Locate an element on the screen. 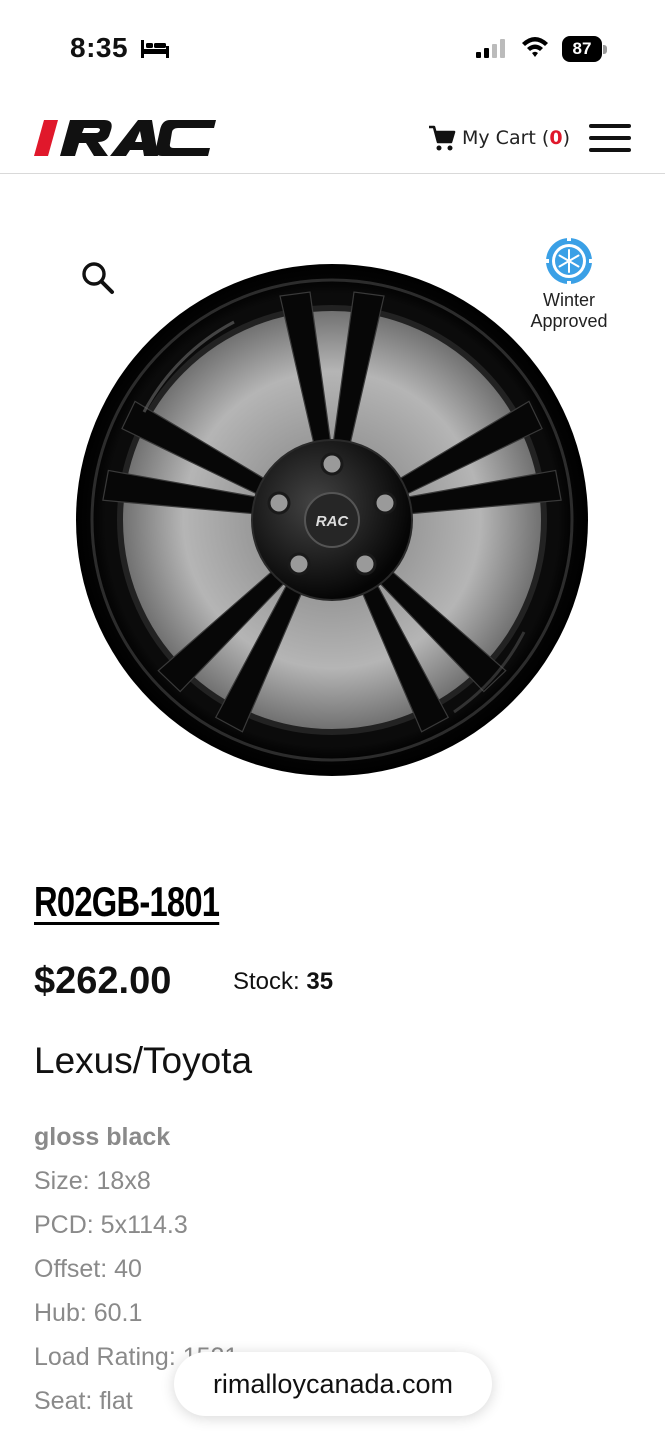  spec-hub: Hub: 60.1 is located at coordinates (88, 1313).